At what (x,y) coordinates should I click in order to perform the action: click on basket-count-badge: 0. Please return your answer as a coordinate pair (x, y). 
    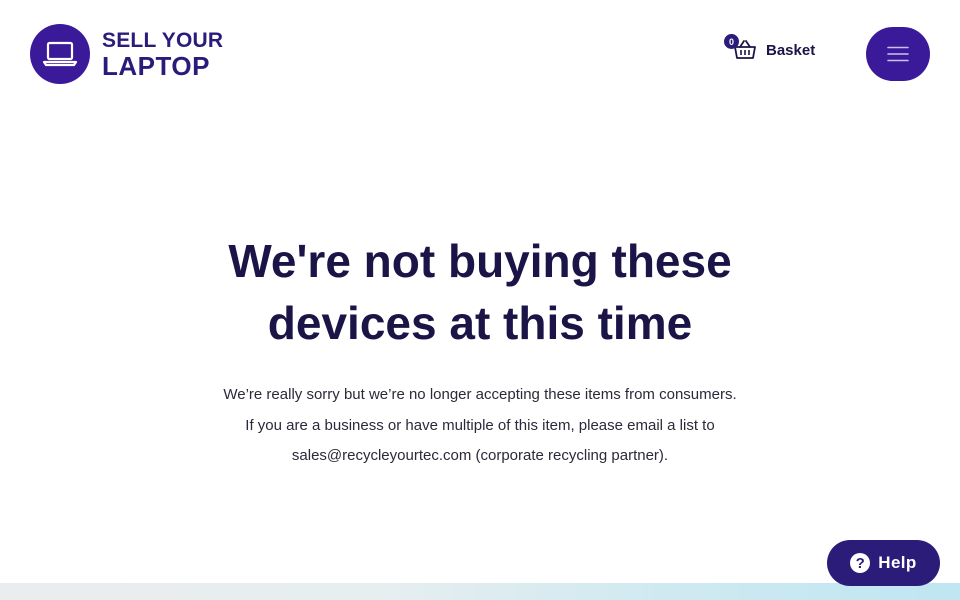
    Looking at the image, I should click on (731, 41).